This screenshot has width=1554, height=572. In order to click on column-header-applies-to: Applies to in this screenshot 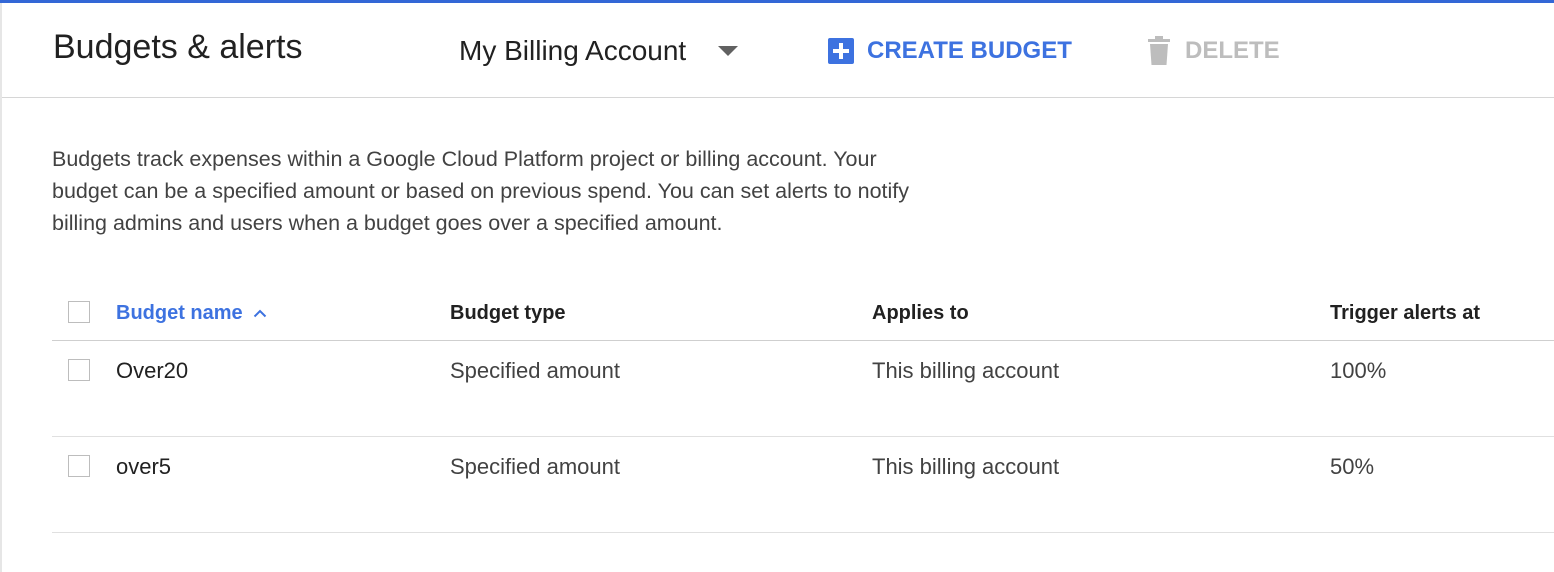, I will do `click(920, 313)`.